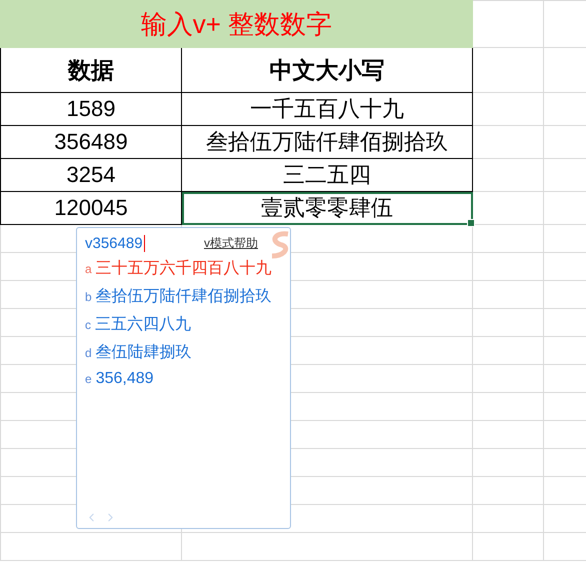 The height and width of the screenshot is (565, 586). Describe the element at coordinates (143, 324) in the screenshot. I see `candidate-text: 三五六四八九` at that location.